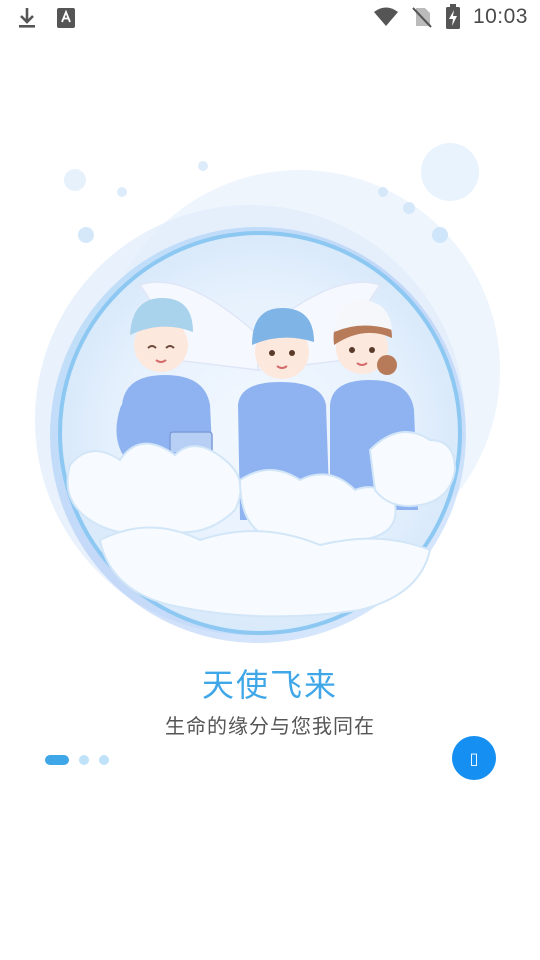 This screenshot has height=960, width=540. Describe the element at coordinates (453, 17) in the screenshot. I see `battery-charging-icon` at that location.